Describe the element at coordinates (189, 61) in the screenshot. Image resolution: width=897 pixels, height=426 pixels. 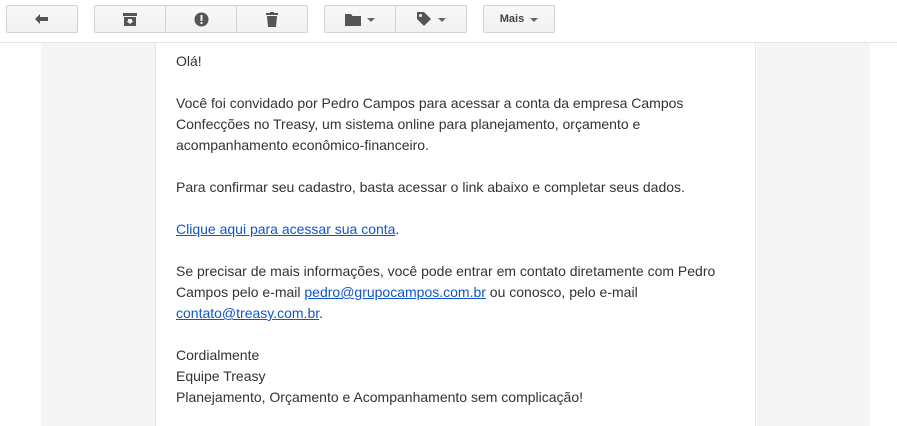
I see `greeting: Olá!` at that location.